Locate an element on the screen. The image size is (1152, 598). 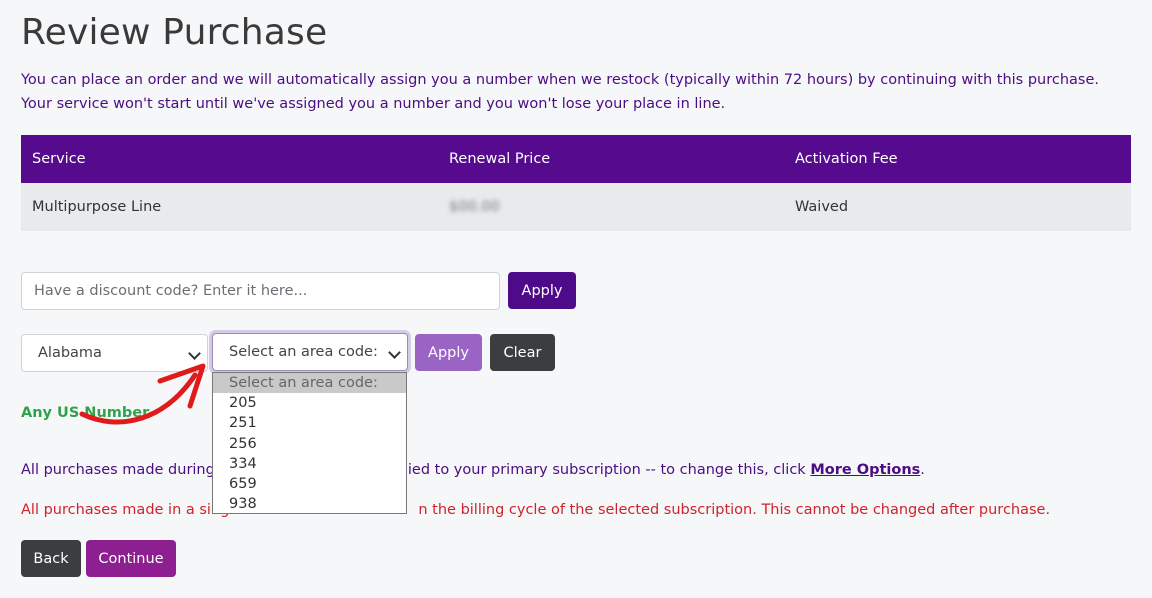
cell-service: Multipurpose Line is located at coordinates (97, 207).